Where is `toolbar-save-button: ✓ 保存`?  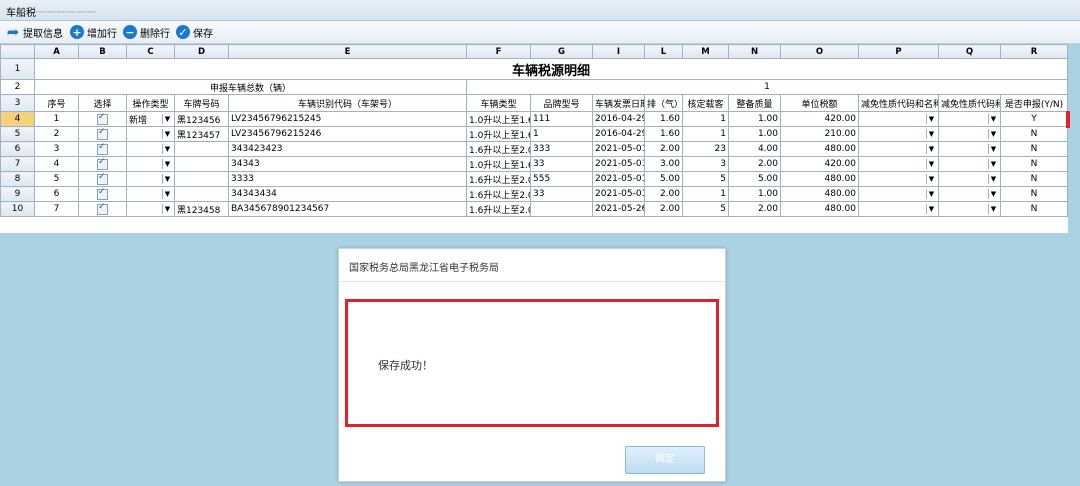
toolbar-save-button: ✓ 保存 is located at coordinates (194, 32).